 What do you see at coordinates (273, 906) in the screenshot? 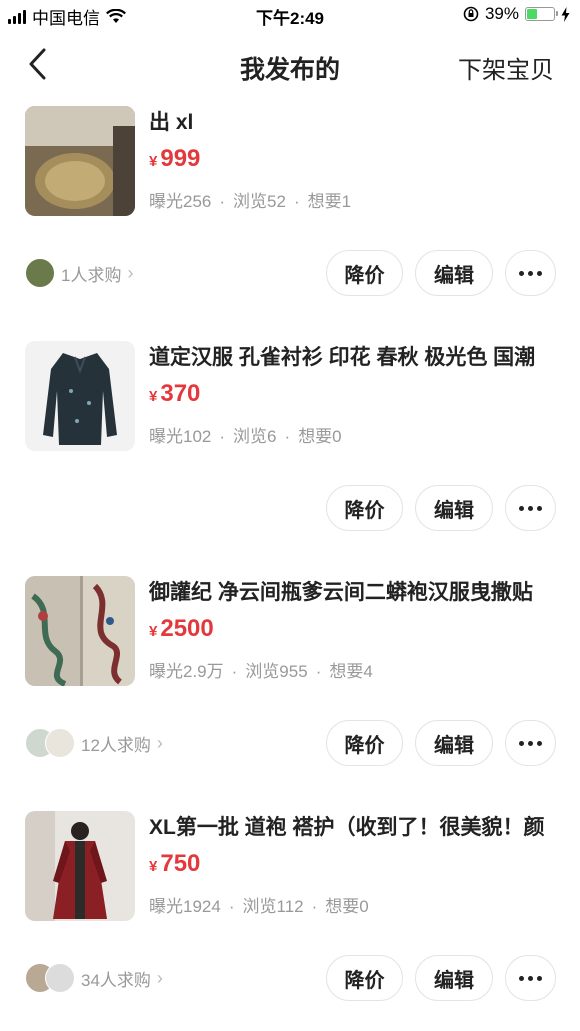
I see `view-count: 浏览112` at bounding box center [273, 906].